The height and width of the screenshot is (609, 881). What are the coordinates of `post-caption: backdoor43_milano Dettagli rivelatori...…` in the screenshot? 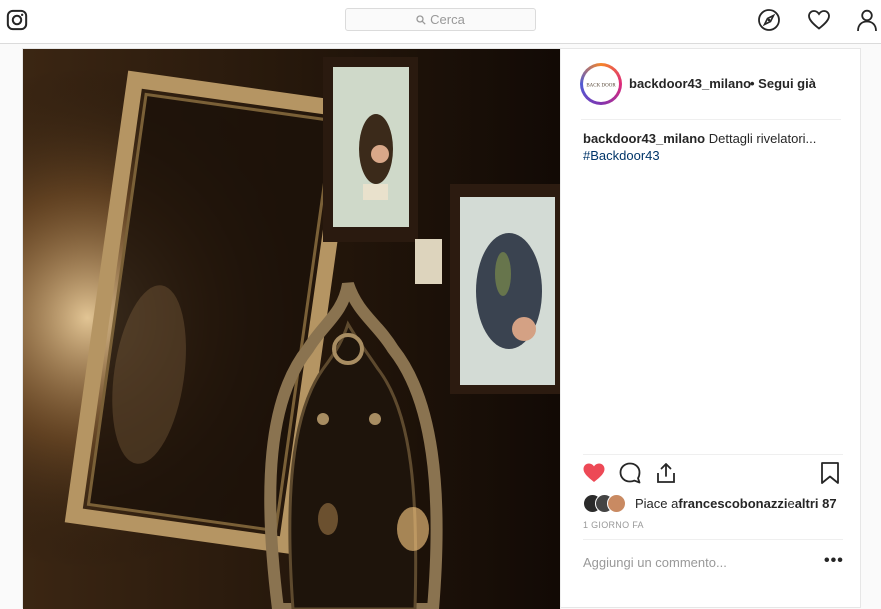 It's located at (713, 147).